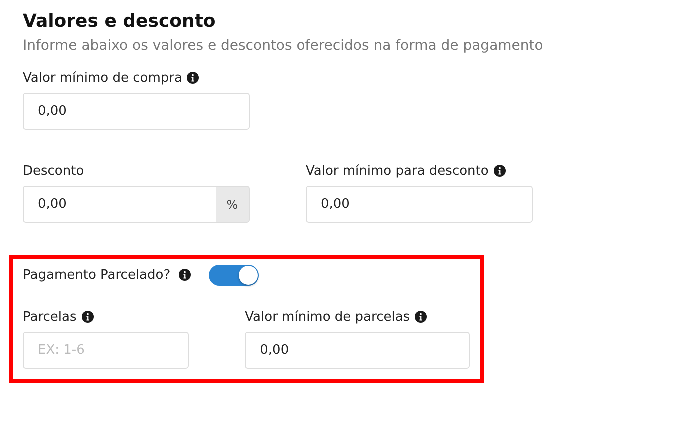 This screenshot has height=424, width=690. Describe the element at coordinates (283, 46) in the screenshot. I see `section-subtitle: Informe abaixo os valores e descontos oferecidos na forma de pagamento` at that location.